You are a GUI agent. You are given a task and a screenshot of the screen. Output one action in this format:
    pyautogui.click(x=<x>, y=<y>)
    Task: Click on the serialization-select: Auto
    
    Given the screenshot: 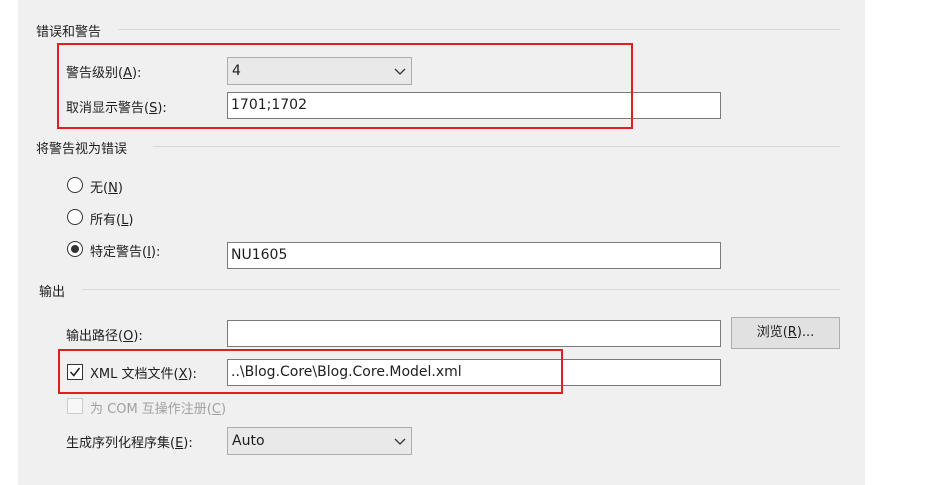 What is the action you would take?
    pyautogui.click(x=319, y=441)
    